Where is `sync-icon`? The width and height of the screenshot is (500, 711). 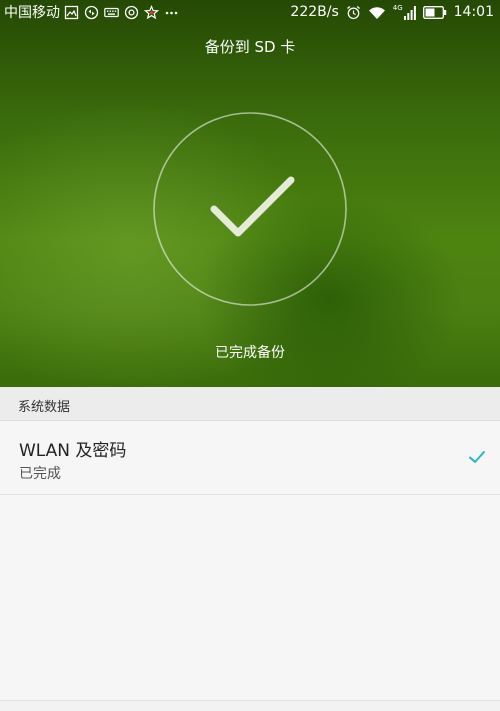 sync-icon is located at coordinates (91, 12).